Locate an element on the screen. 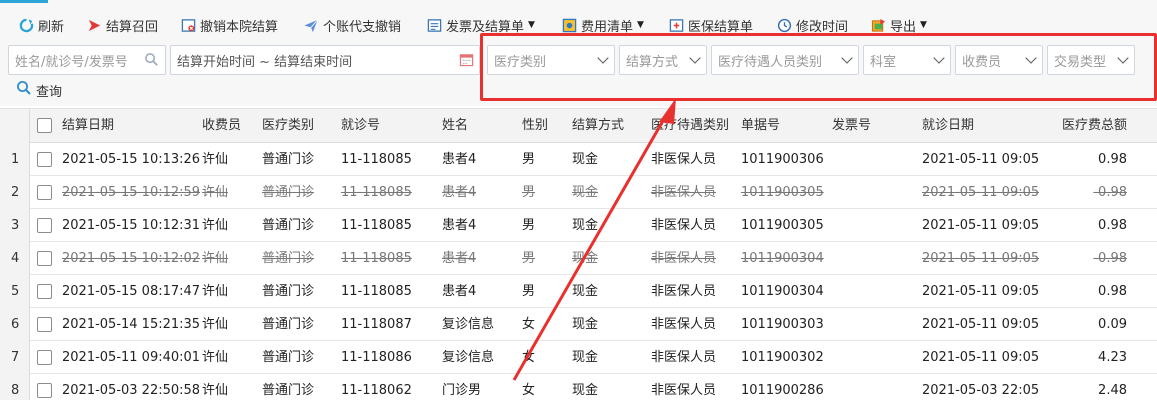 The height and width of the screenshot is (400, 1157). col-medical-type: 医疗类别 is located at coordinates (288, 126).